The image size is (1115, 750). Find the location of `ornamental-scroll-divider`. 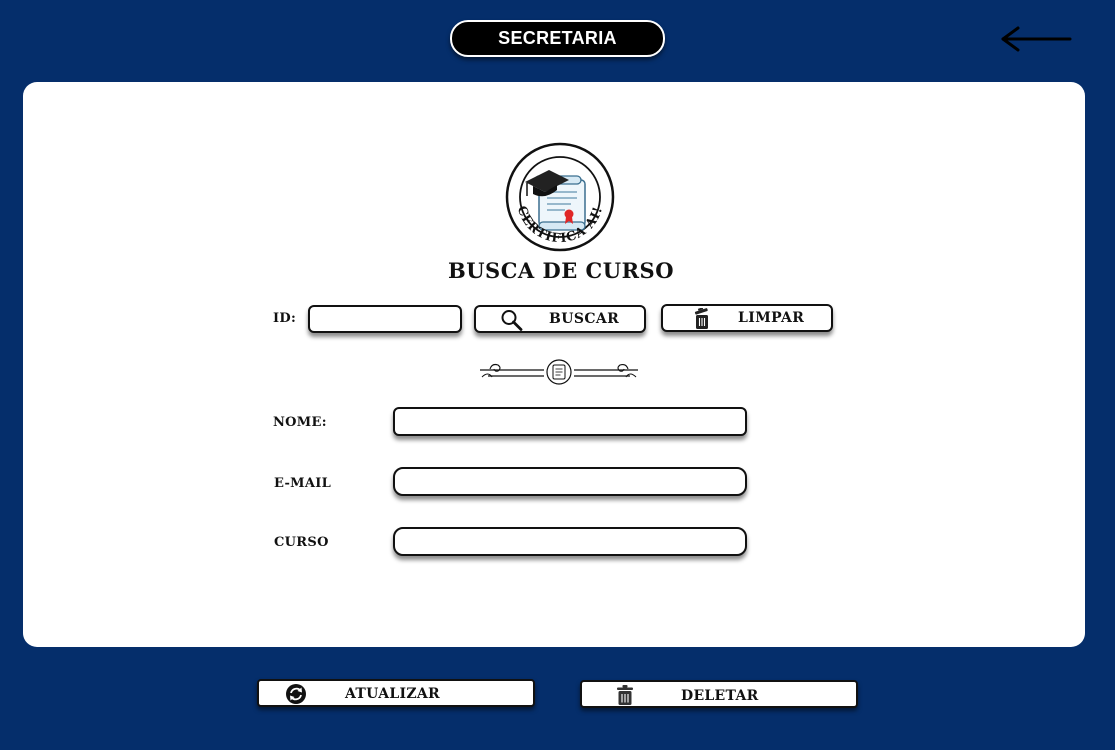

ornamental-scroll-divider is located at coordinates (559, 372).